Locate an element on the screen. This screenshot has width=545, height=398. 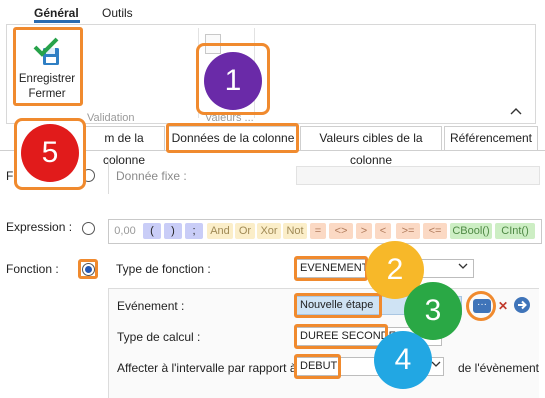
step-badge-1: 1 is located at coordinates (233, 81).